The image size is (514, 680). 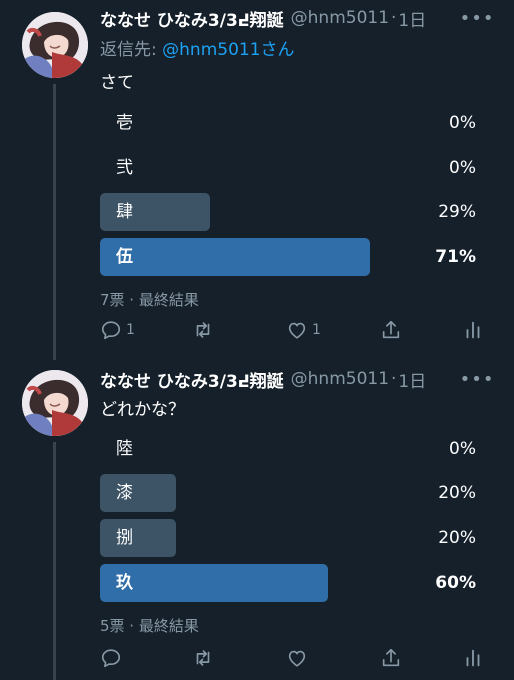 I want to click on poll-option-label: 肆, so click(x=124, y=212).